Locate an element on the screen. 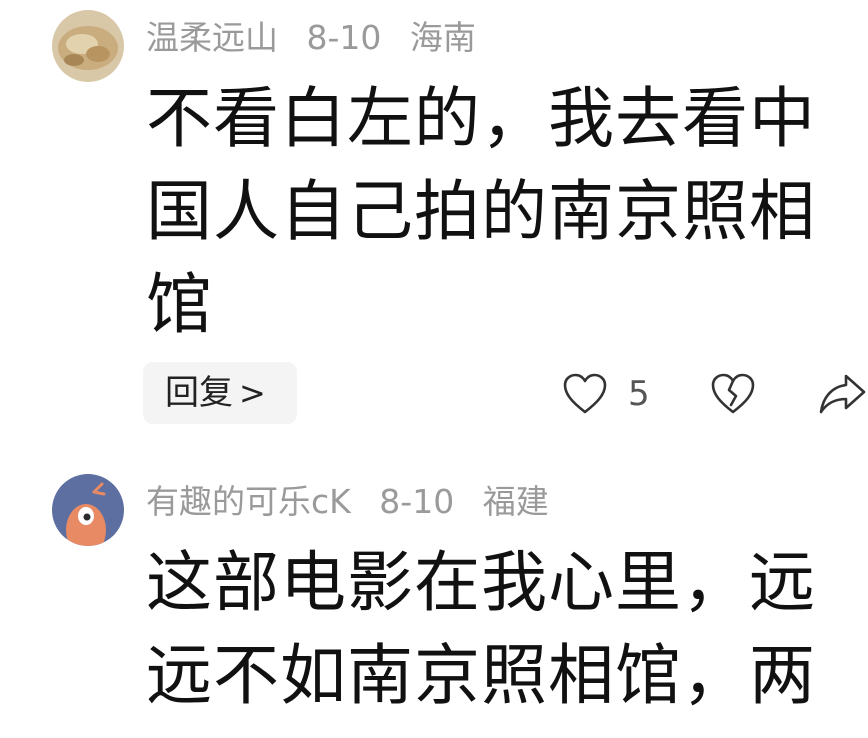 The height and width of the screenshot is (738, 868). comment-meta: 温柔远山 8-10 海南 is located at coordinates (320, 38).